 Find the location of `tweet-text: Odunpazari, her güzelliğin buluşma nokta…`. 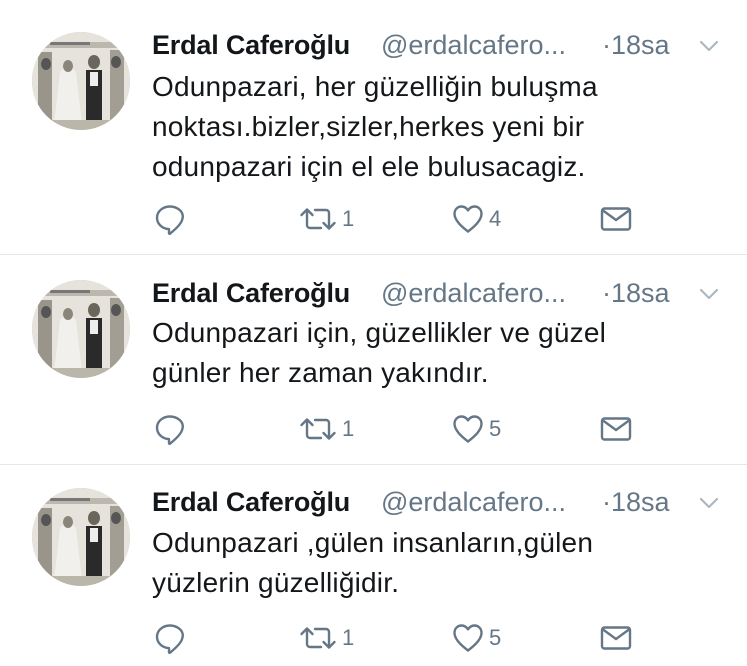

tweet-text: Odunpazari, her güzelliğin buluşma nokta… is located at coordinates (375, 126).